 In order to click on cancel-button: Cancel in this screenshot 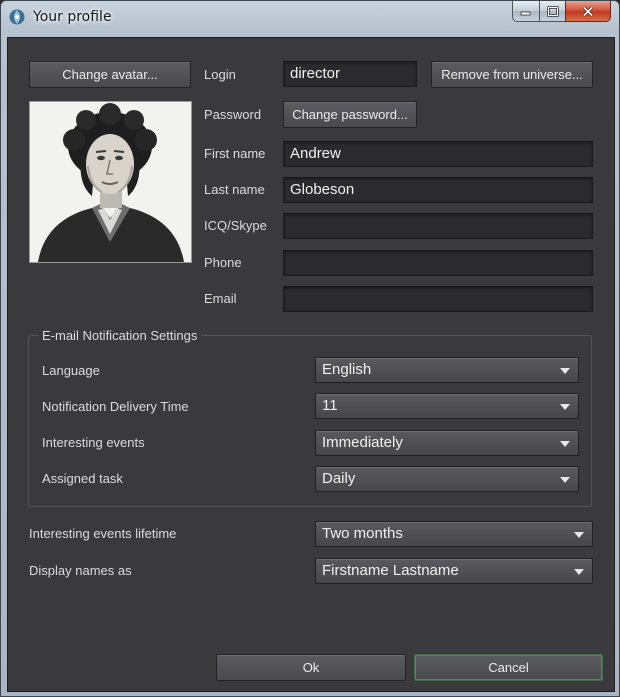, I will do `click(508, 667)`.